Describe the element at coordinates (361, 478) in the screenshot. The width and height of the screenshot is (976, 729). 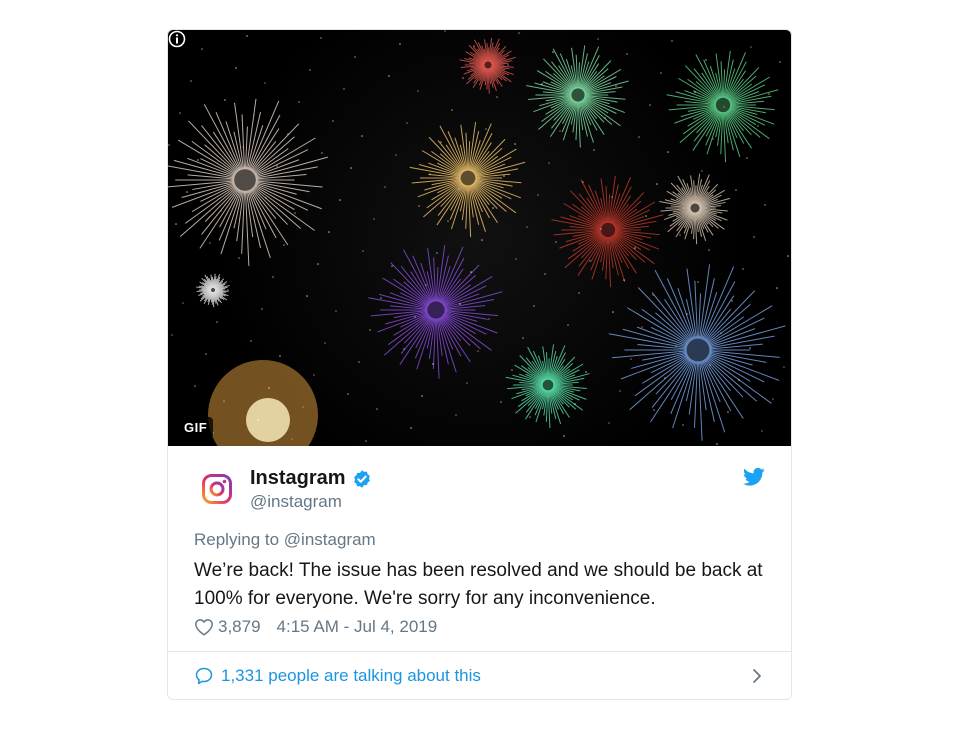
I see `verified-badge-icon` at that location.